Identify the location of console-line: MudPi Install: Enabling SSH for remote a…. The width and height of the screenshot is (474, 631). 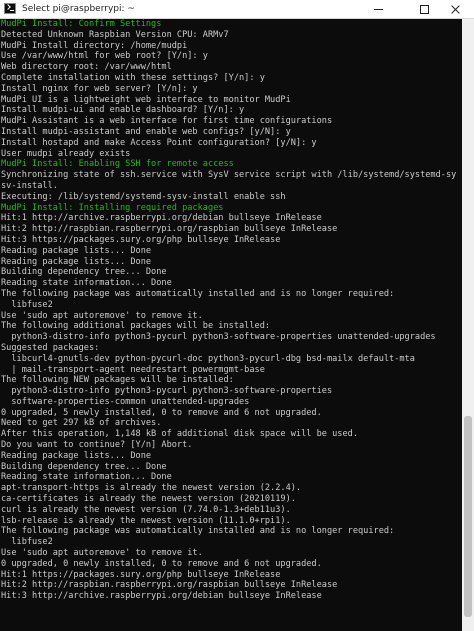
(117, 164).